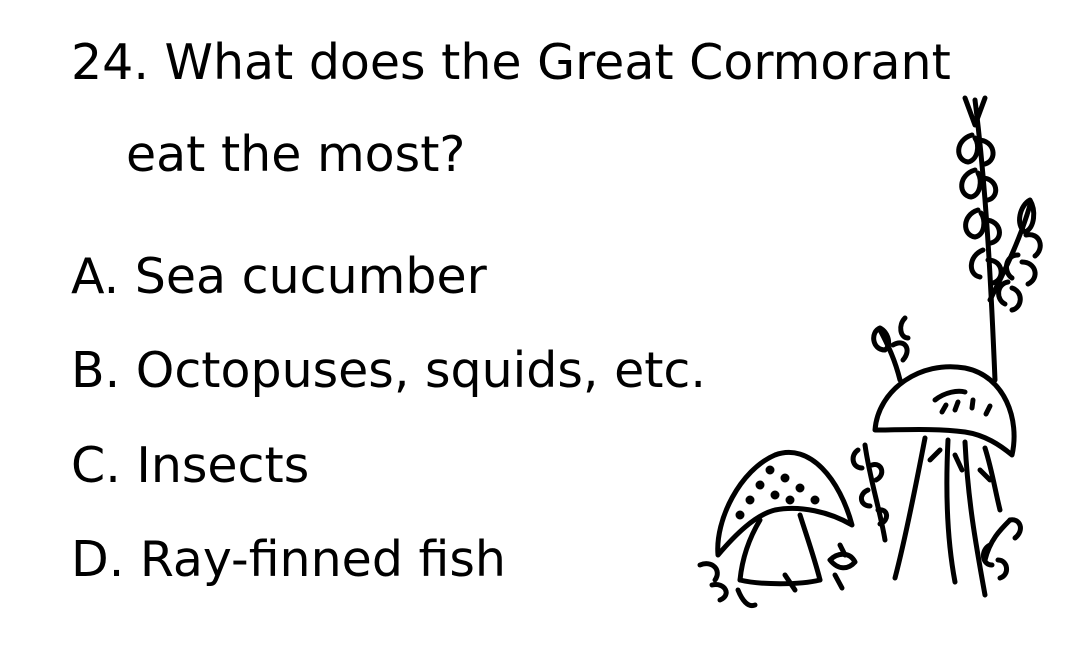 Image resolution: width=1080 pixels, height=663 pixels. I want to click on question-text-line-2: eat the most?, so click(296, 154).